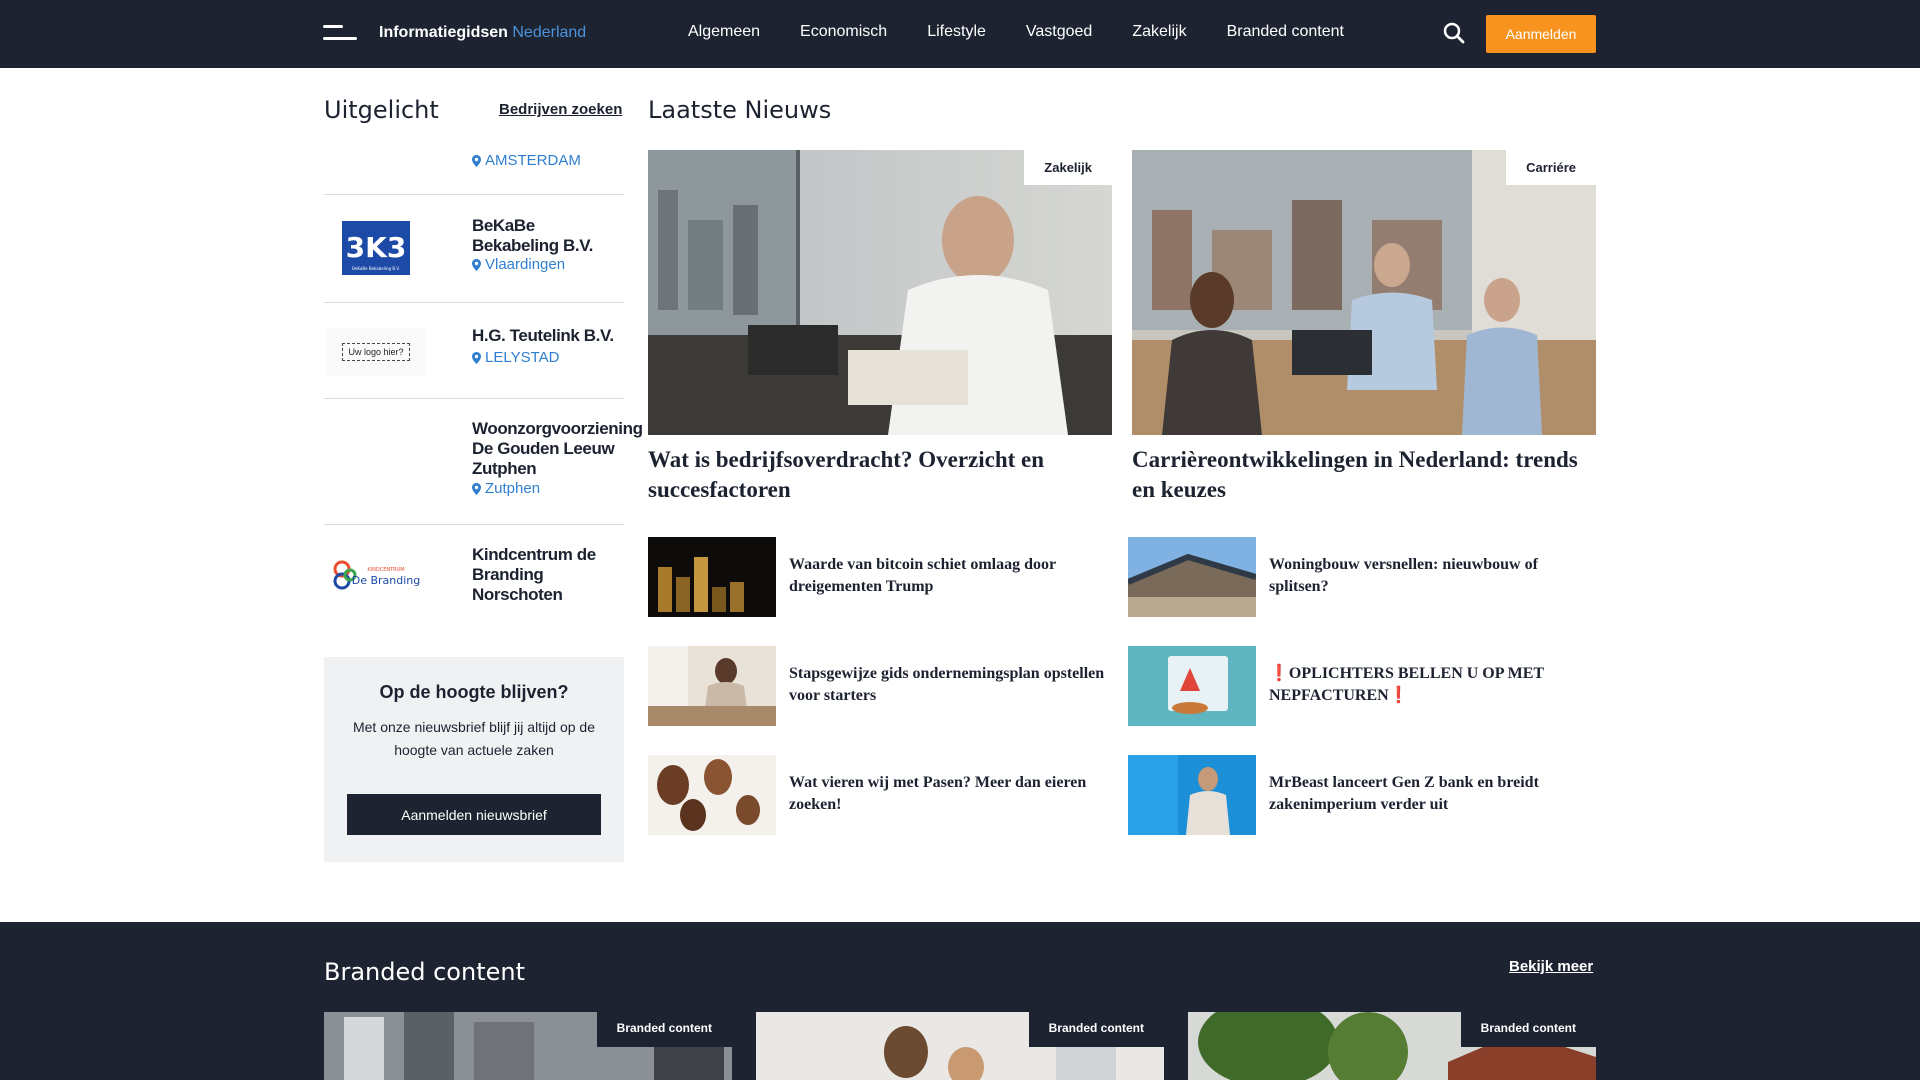  I want to click on logo-wordmark: 3K3, so click(376, 247).